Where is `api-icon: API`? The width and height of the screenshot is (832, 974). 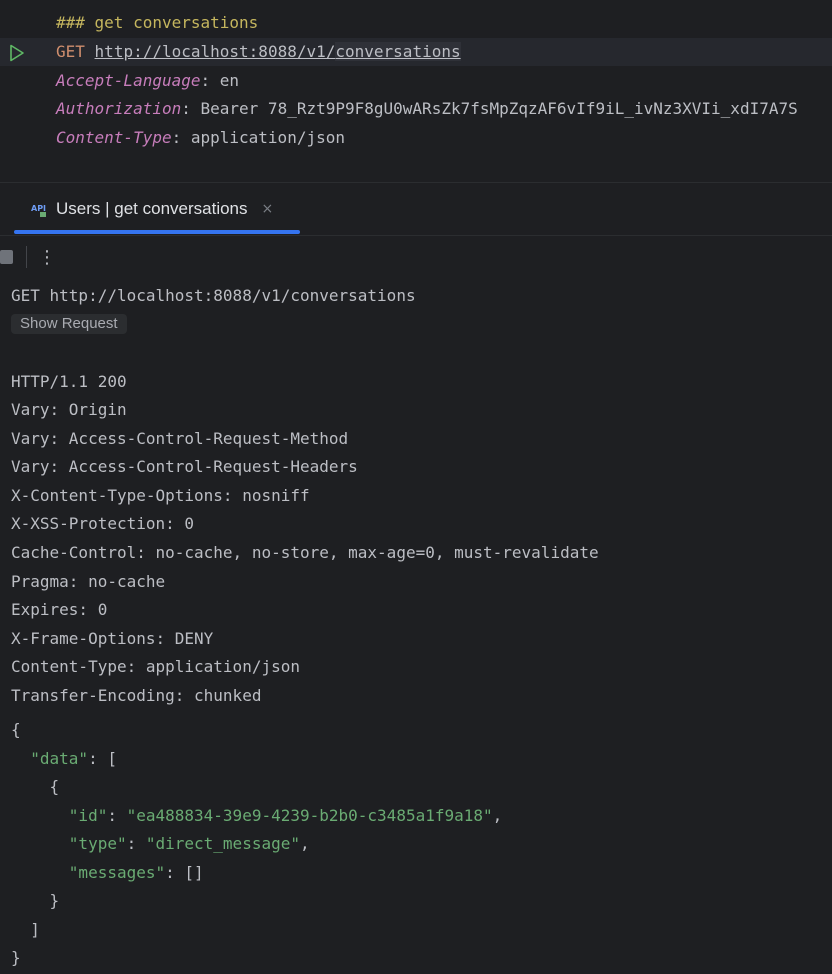
api-icon: API is located at coordinates (40, 209).